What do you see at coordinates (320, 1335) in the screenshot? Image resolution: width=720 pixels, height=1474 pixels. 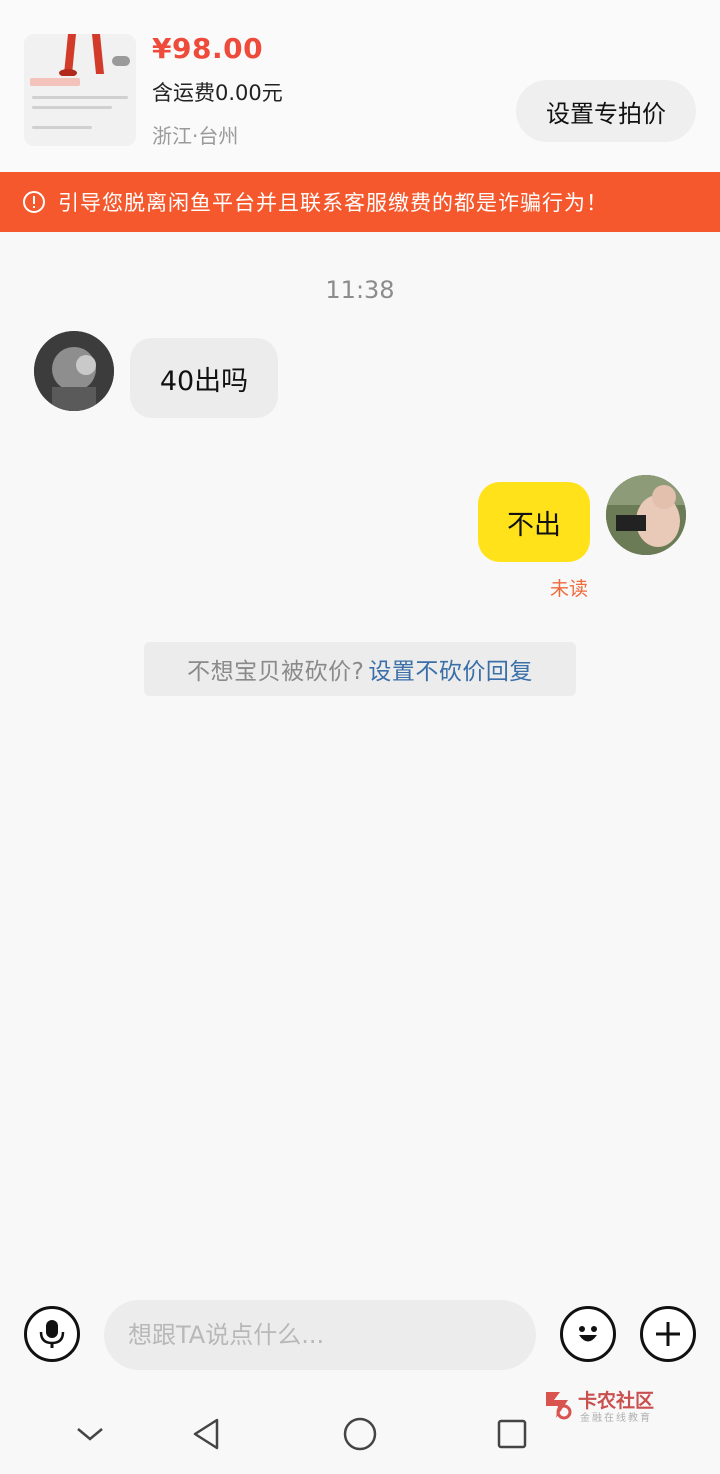 I see `message-input` at bounding box center [320, 1335].